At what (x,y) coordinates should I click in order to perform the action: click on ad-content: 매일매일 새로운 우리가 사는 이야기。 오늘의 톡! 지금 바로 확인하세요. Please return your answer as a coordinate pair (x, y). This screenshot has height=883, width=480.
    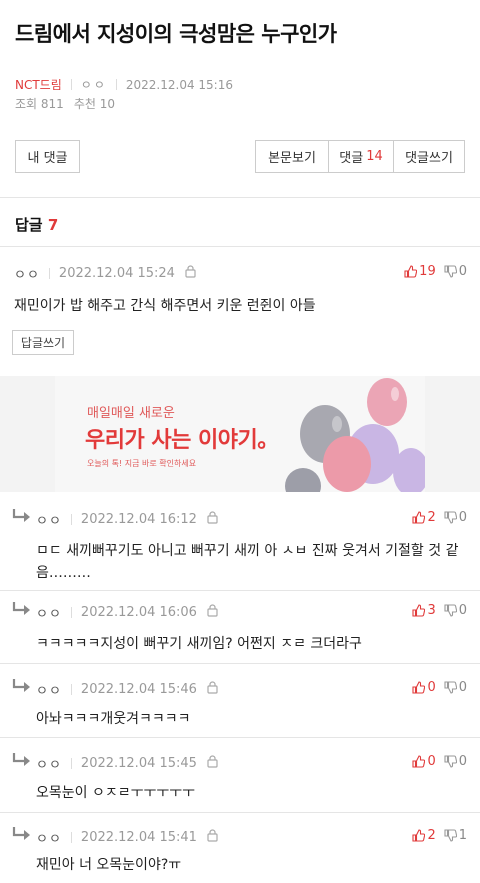
    Looking at the image, I should click on (240, 434).